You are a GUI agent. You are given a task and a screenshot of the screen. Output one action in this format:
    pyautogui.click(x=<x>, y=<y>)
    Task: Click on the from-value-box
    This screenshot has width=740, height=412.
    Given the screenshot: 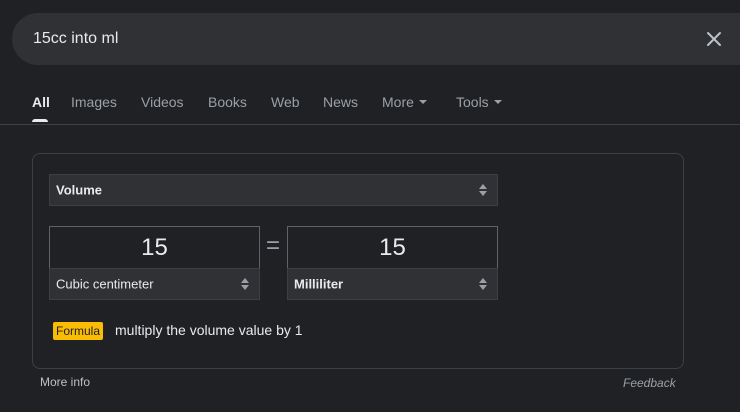 What is the action you would take?
    pyautogui.click(x=154, y=247)
    